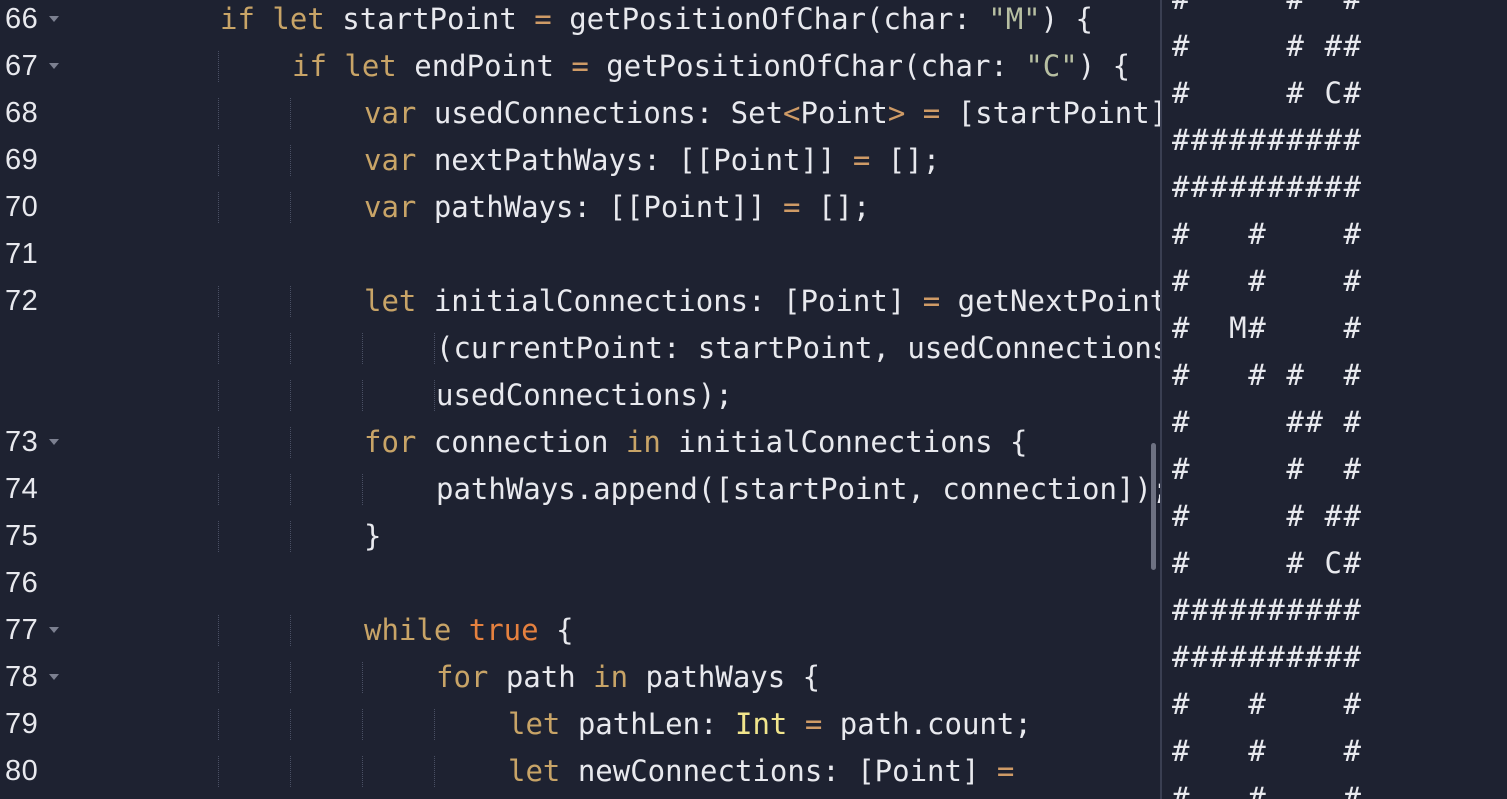  Describe the element at coordinates (787, 771) in the screenshot. I see `code-token: newConnections: [Point]` at that location.